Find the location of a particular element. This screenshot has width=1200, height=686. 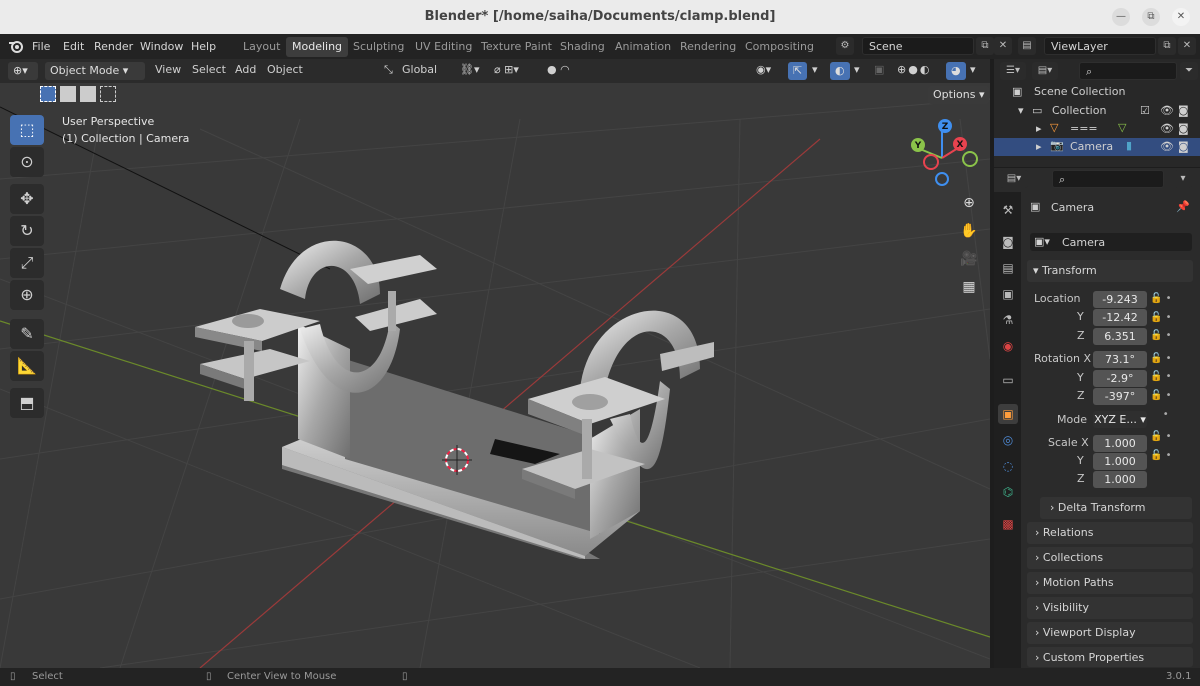

collection-tab-icon: ▭ is located at coordinates (1008, 380).